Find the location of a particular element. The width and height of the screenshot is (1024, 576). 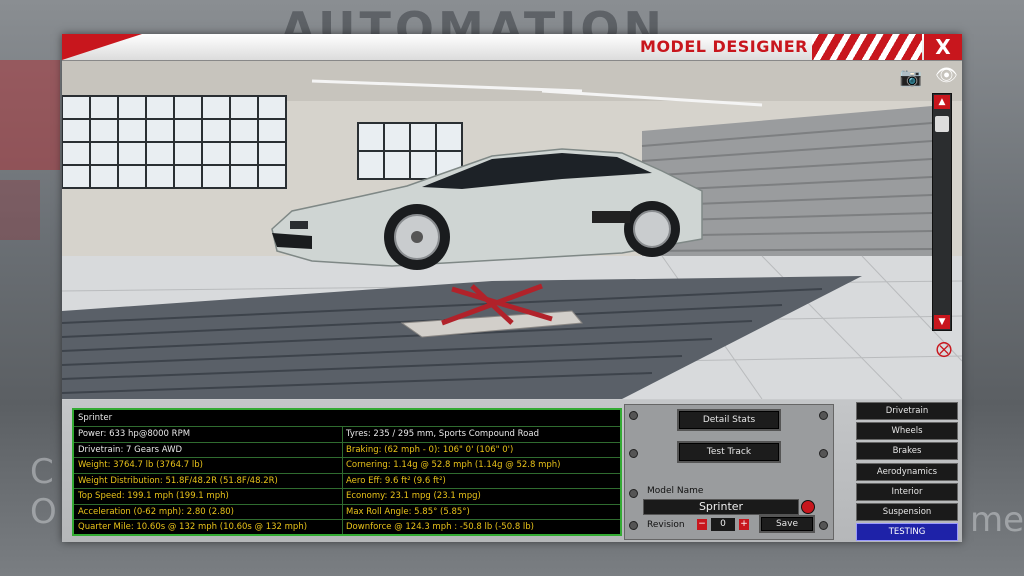

eye-icon: 👁 is located at coordinates (946, 75).